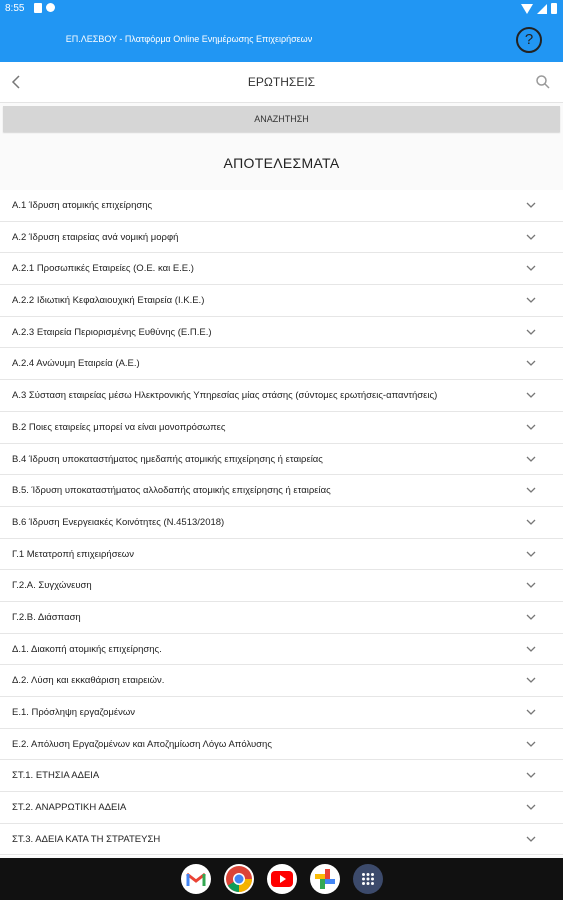 The width and height of the screenshot is (563, 900). I want to click on question-label: Δ.1. Διακοπή ατομικής επιχείρησης., so click(87, 649).